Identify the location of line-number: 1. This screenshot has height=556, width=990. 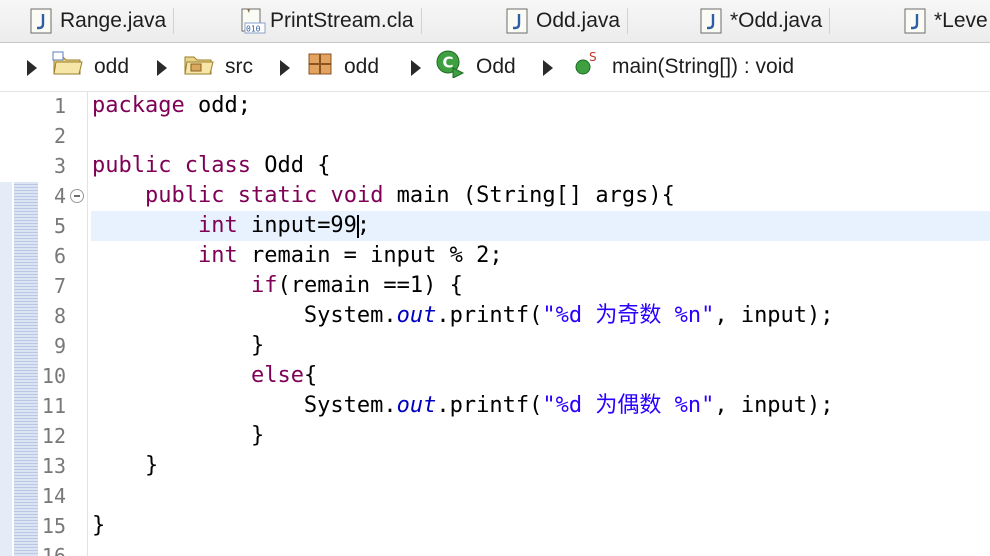
(59, 106).